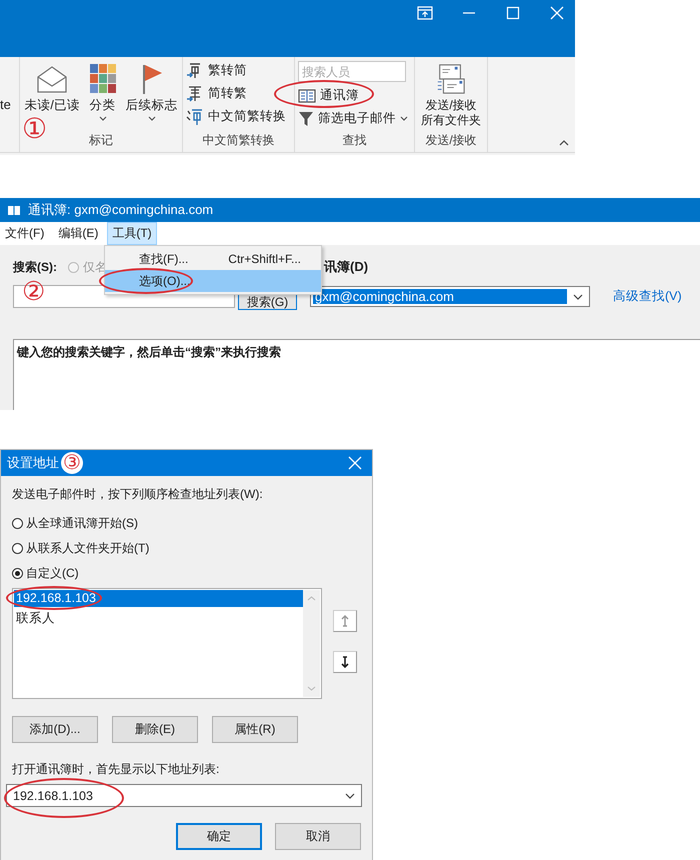 The width and height of the screenshot is (700, 860). I want to click on menu-item: 文件(F), so click(25, 233).